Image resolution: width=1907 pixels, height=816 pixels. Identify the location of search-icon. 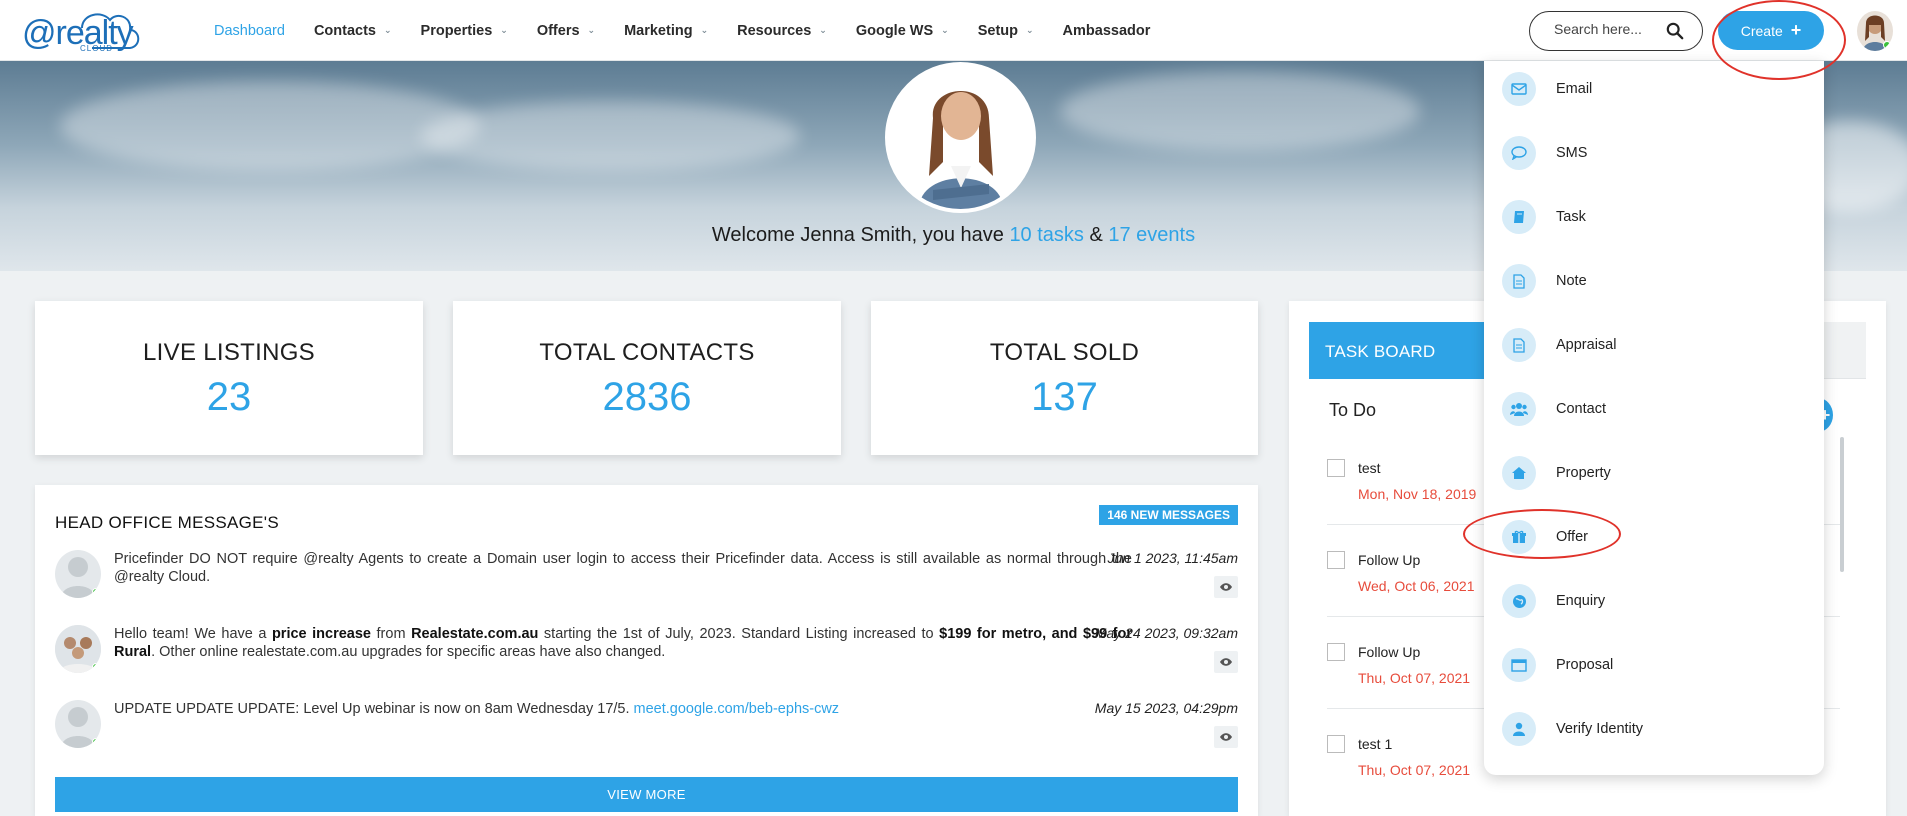
(1675, 31).